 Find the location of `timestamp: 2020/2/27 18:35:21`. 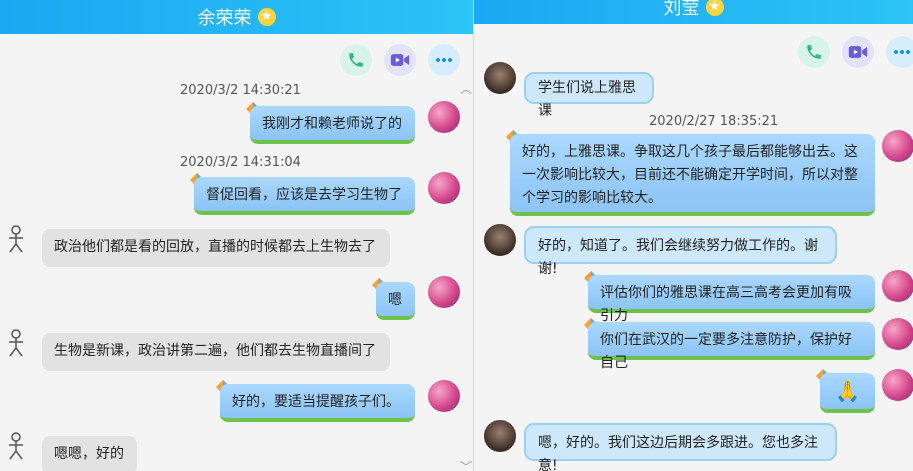

timestamp: 2020/2/27 18:35:21 is located at coordinates (714, 121).